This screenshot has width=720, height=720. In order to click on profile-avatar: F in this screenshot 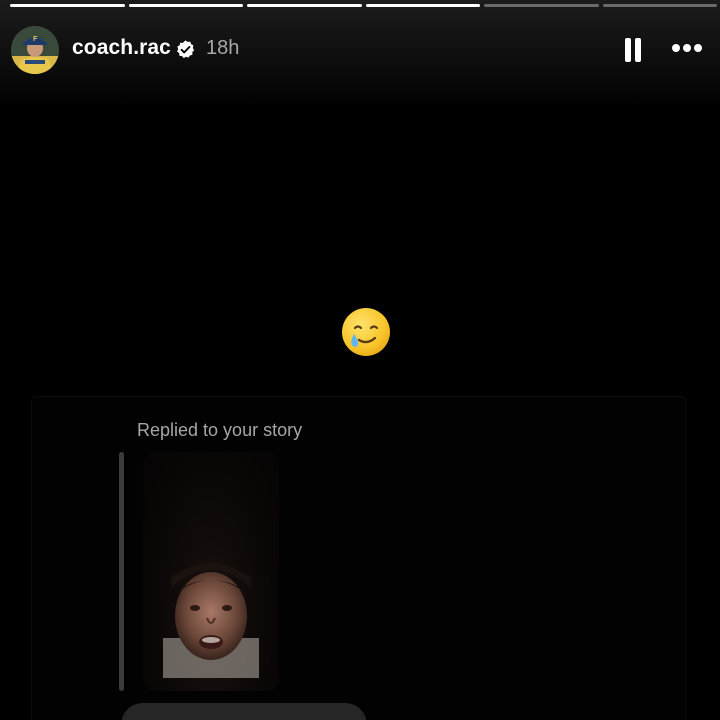, I will do `click(35, 50)`.